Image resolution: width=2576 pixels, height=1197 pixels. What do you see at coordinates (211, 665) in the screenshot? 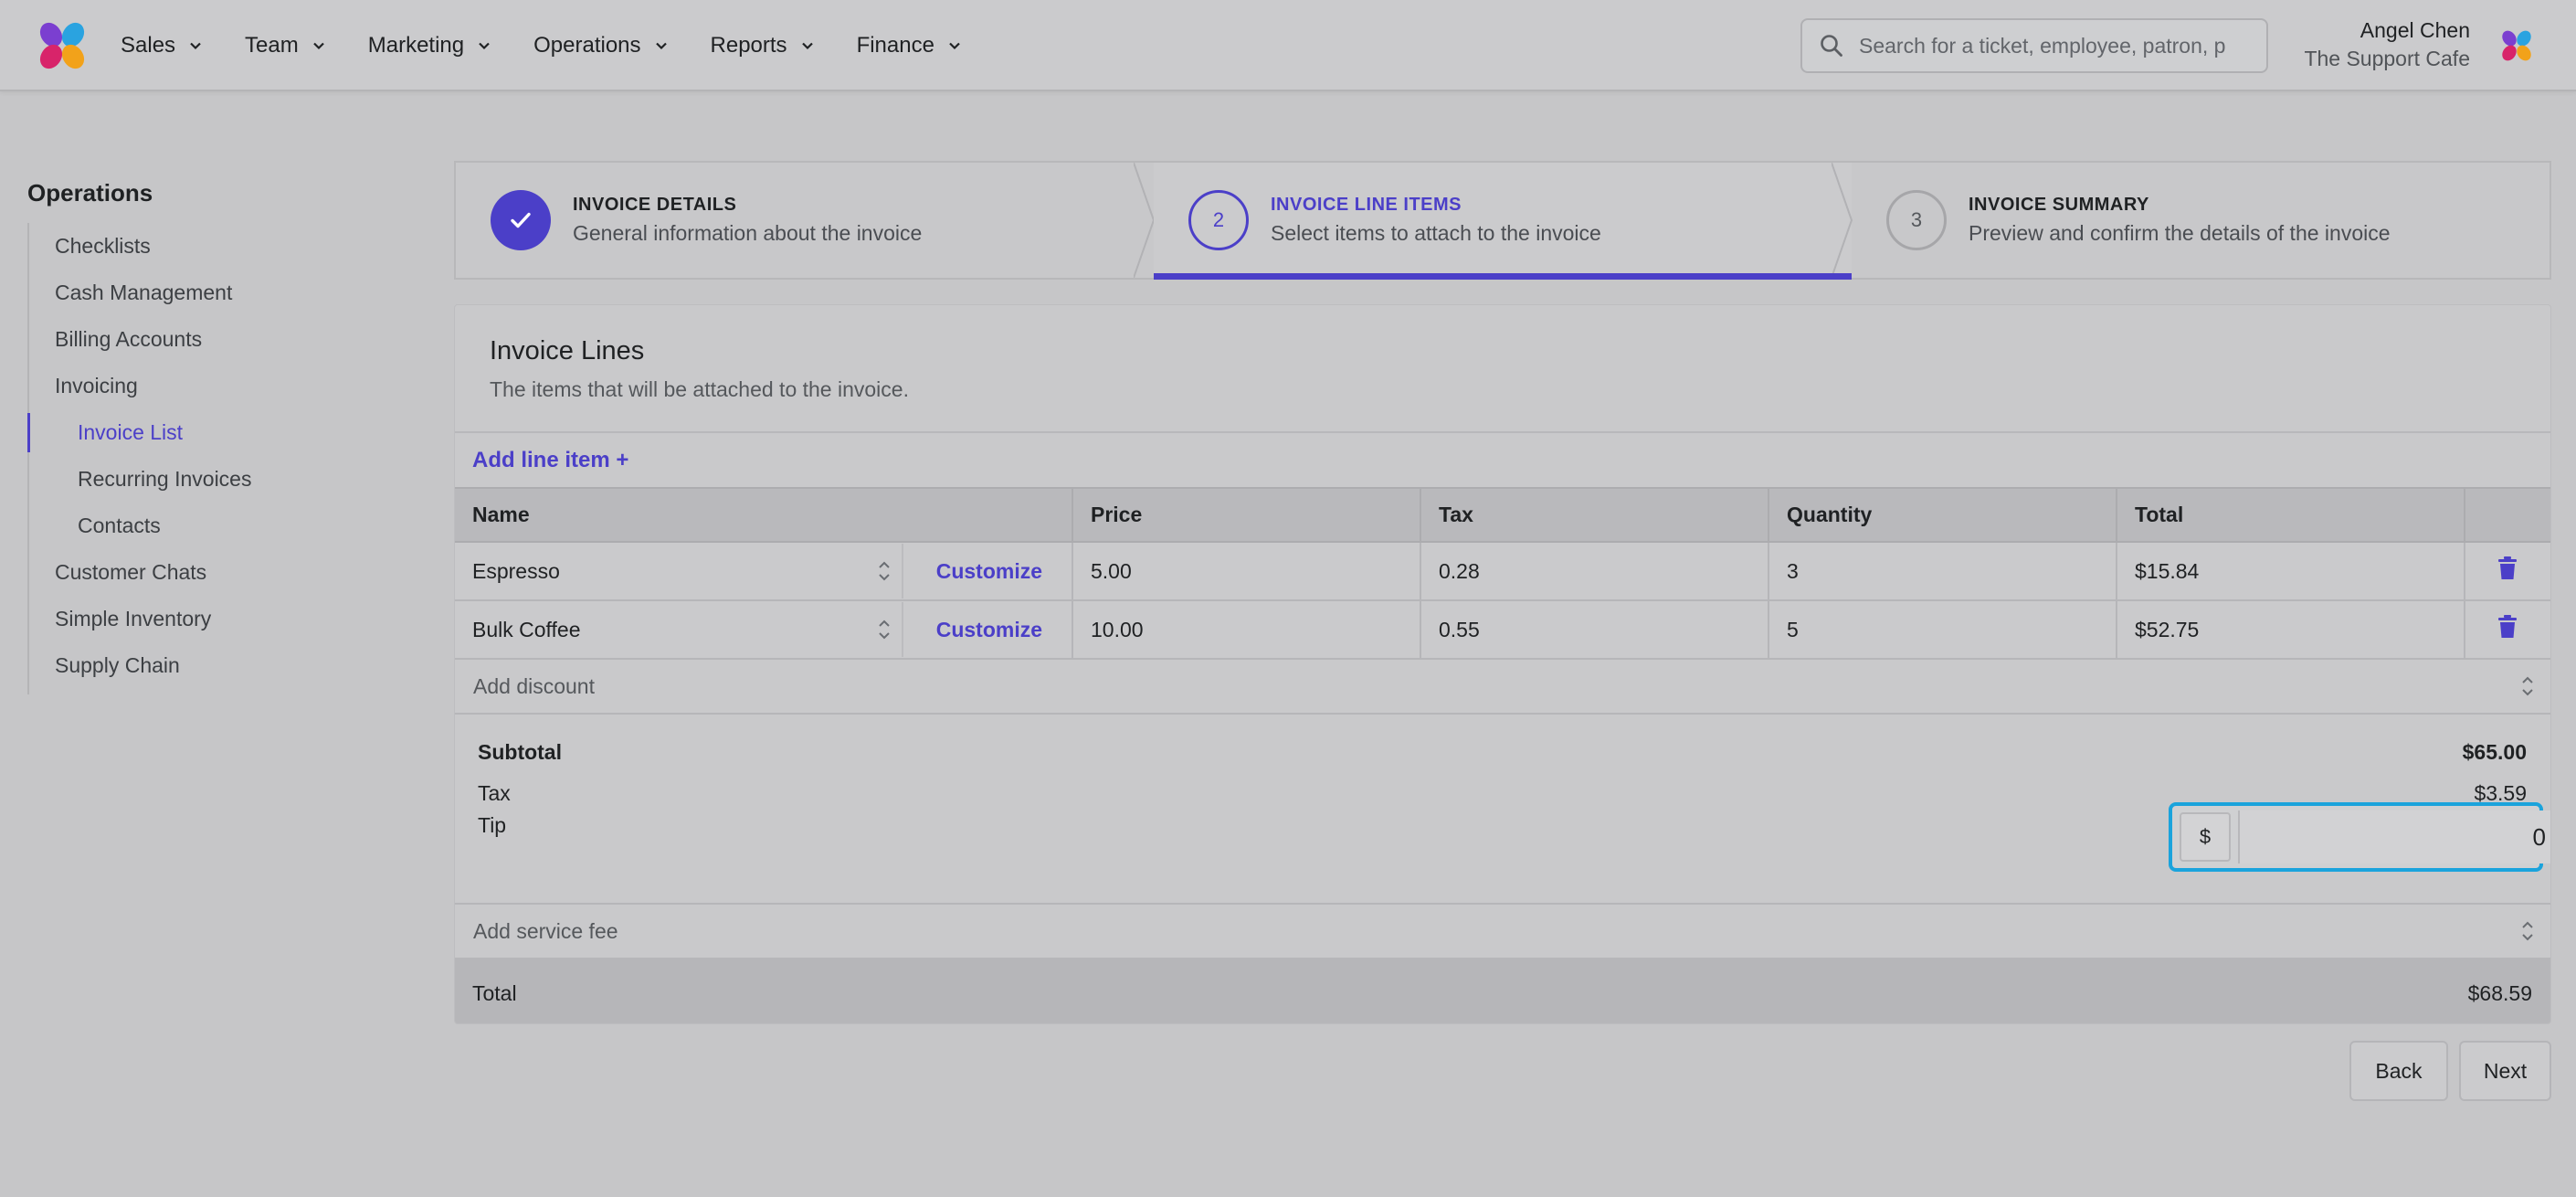
I see `sidebar-item-supply-chain: Supply Chain` at bounding box center [211, 665].